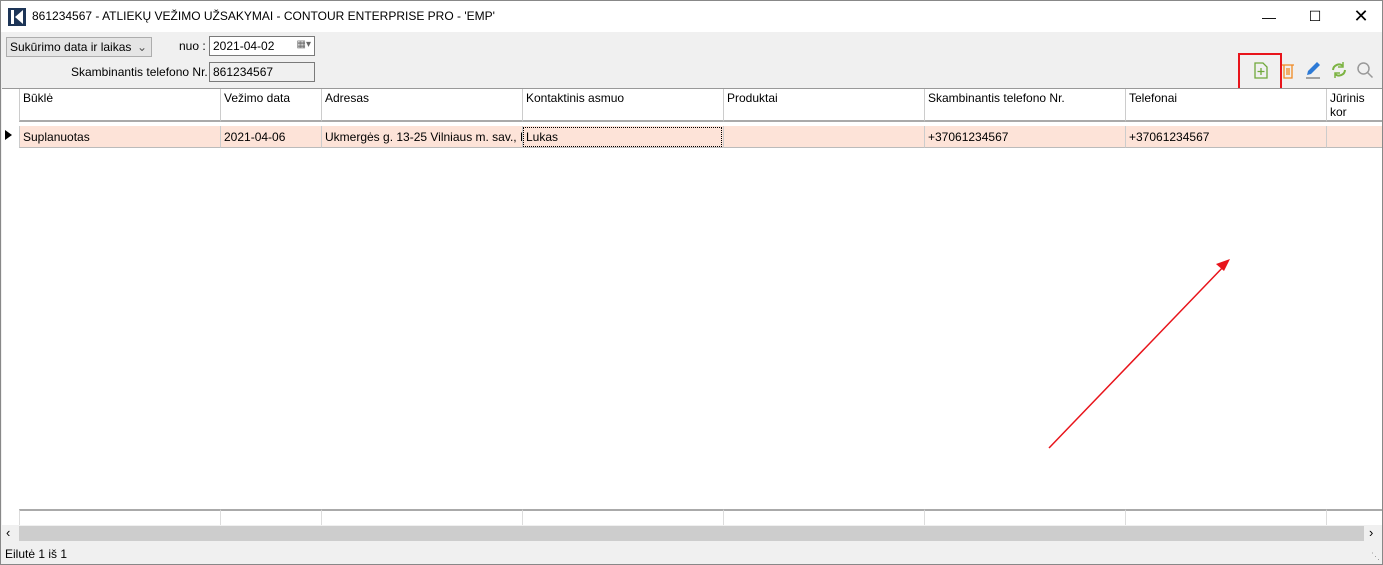  I want to click on scroll-right-icon: ›, so click(1371, 532).